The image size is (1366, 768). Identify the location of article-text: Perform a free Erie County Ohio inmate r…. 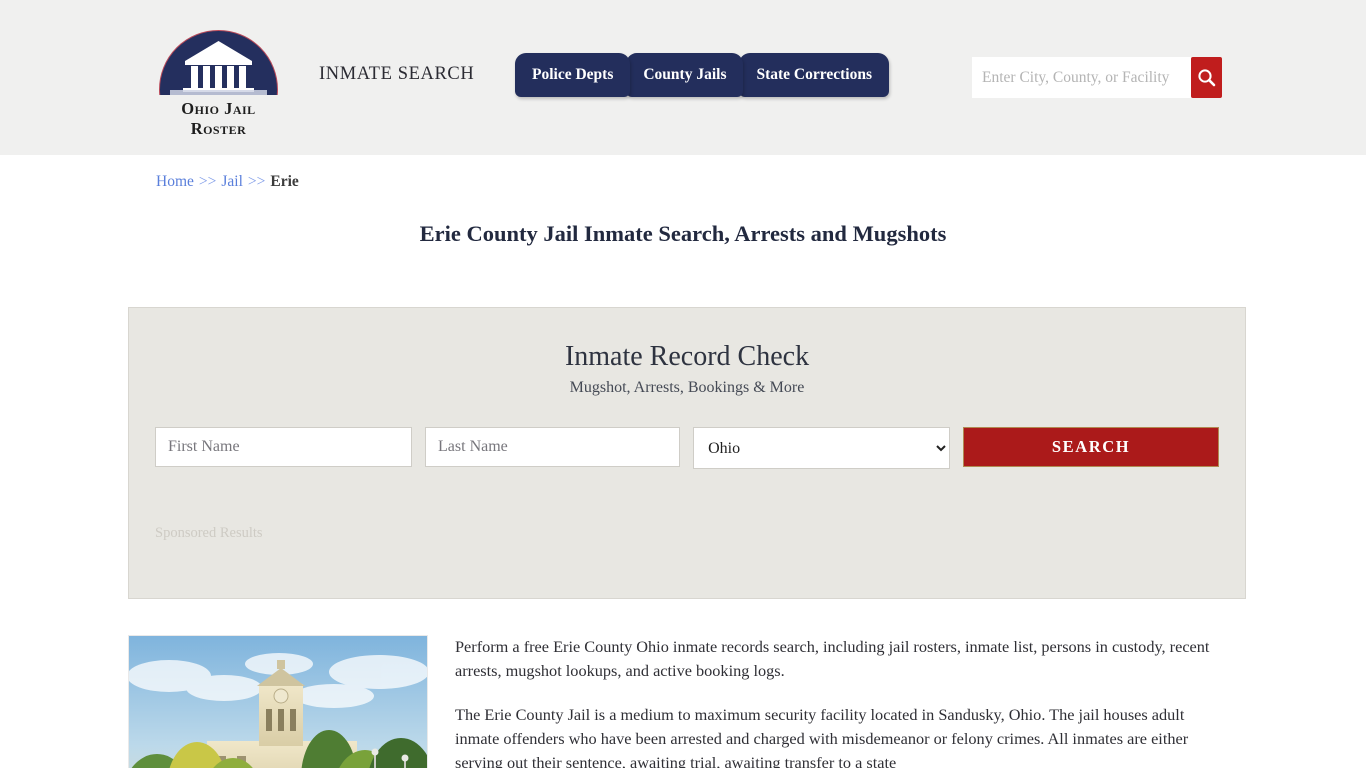
(837, 701).